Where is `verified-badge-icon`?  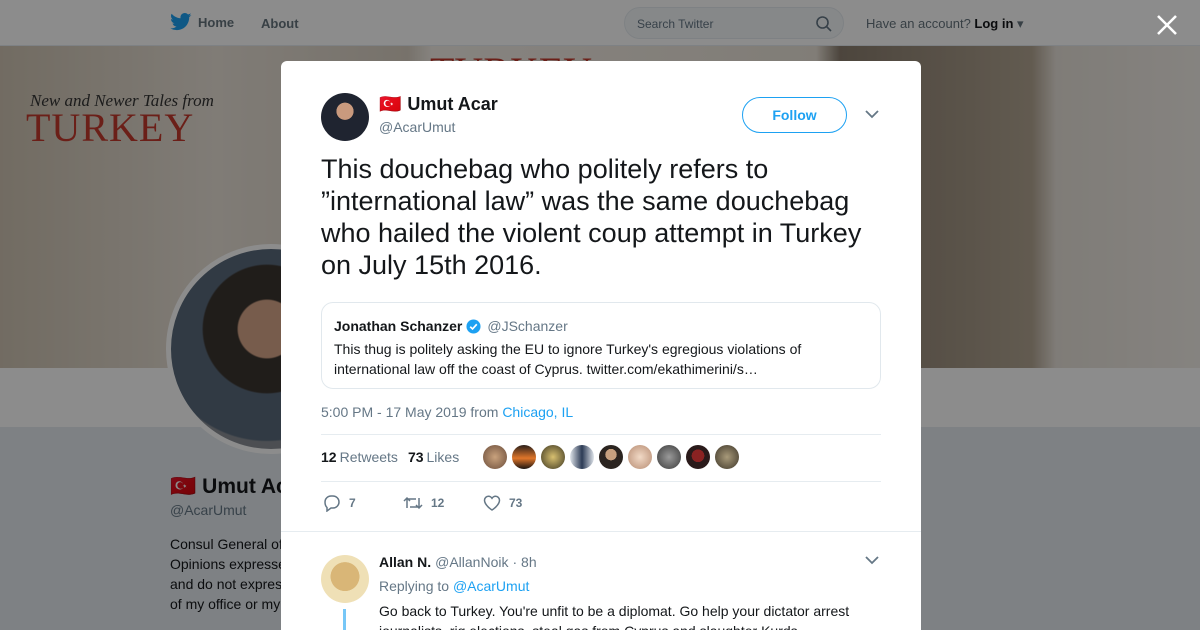 verified-badge-icon is located at coordinates (473, 326).